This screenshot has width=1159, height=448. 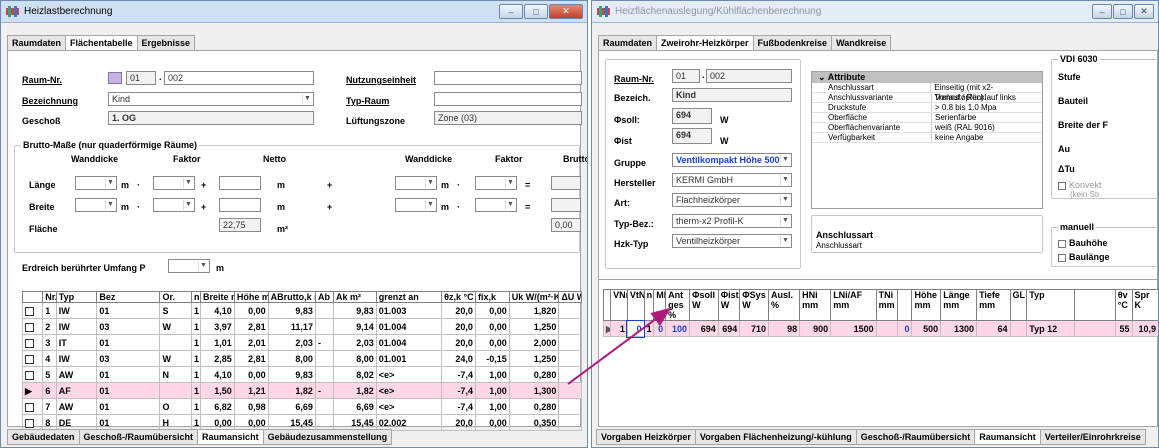 I want to click on table-cell: 55, so click(x=1123, y=328).